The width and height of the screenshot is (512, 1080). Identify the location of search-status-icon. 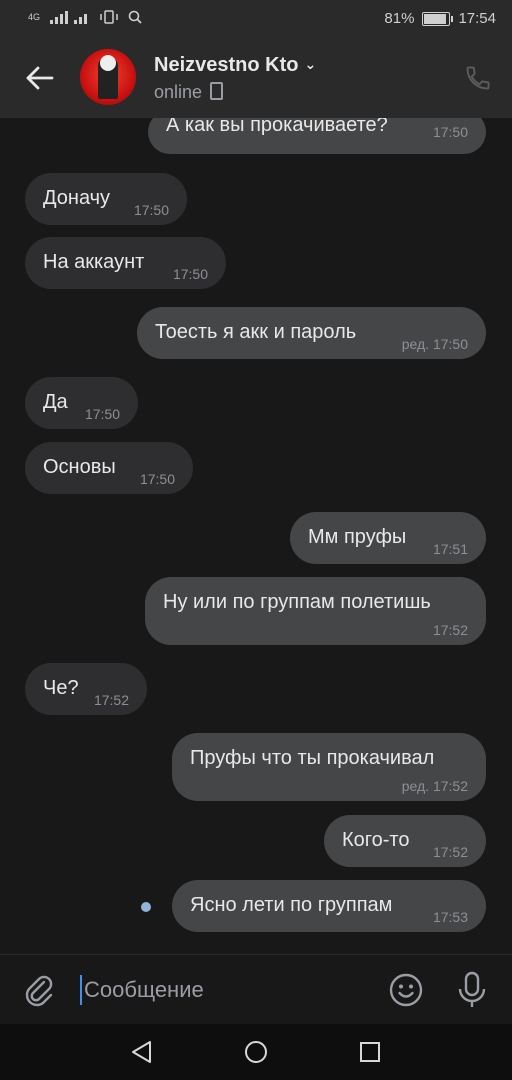
(135, 17).